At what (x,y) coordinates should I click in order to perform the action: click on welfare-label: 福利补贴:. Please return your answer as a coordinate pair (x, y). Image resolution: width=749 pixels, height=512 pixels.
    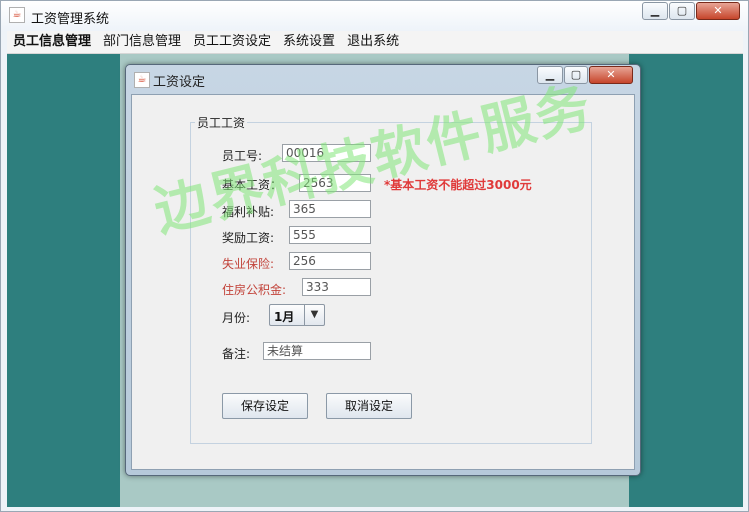
    Looking at the image, I should click on (248, 212).